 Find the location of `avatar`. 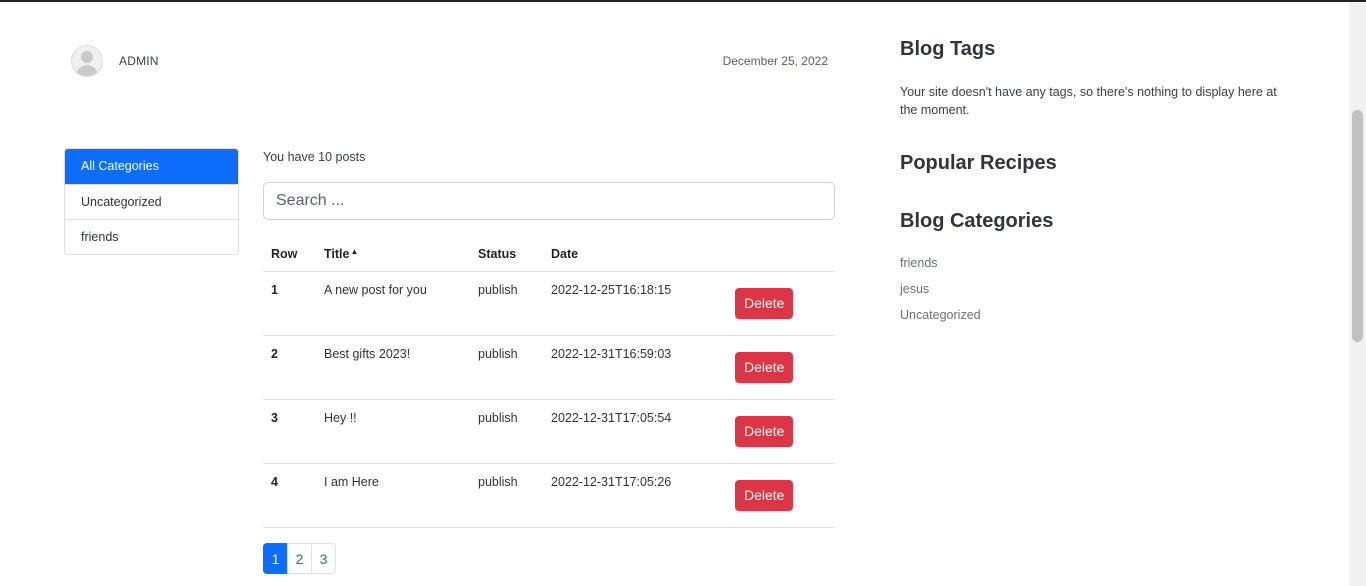

avatar is located at coordinates (87, 61).